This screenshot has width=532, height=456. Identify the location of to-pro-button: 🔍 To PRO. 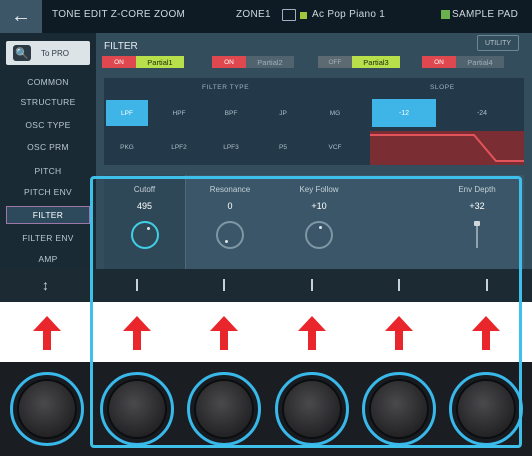
(48, 53).